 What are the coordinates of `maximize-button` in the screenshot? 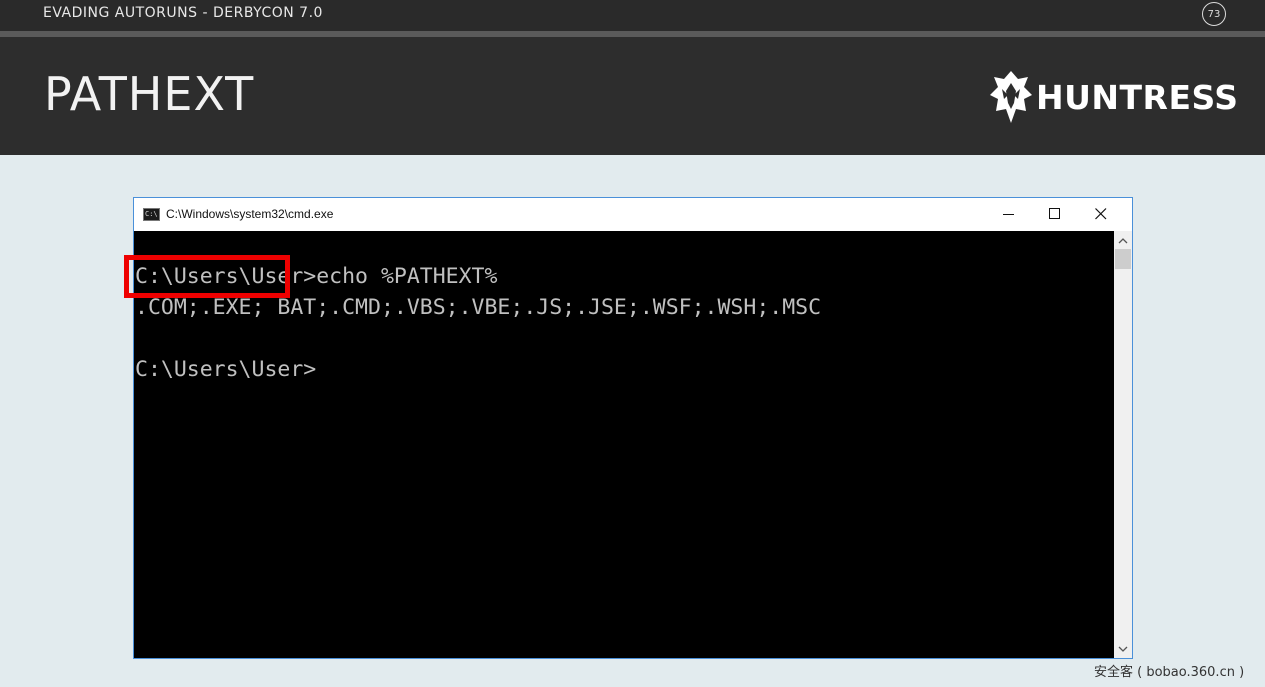 It's located at (1055, 214).